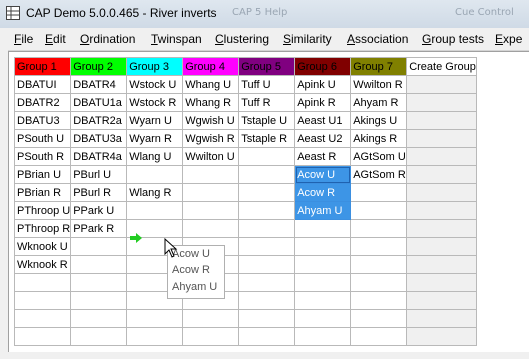 The width and height of the screenshot is (529, 359). Describe the element at coordinates (155, 84) in the screenshot. I see `site-cell: Wstock U` at that location.